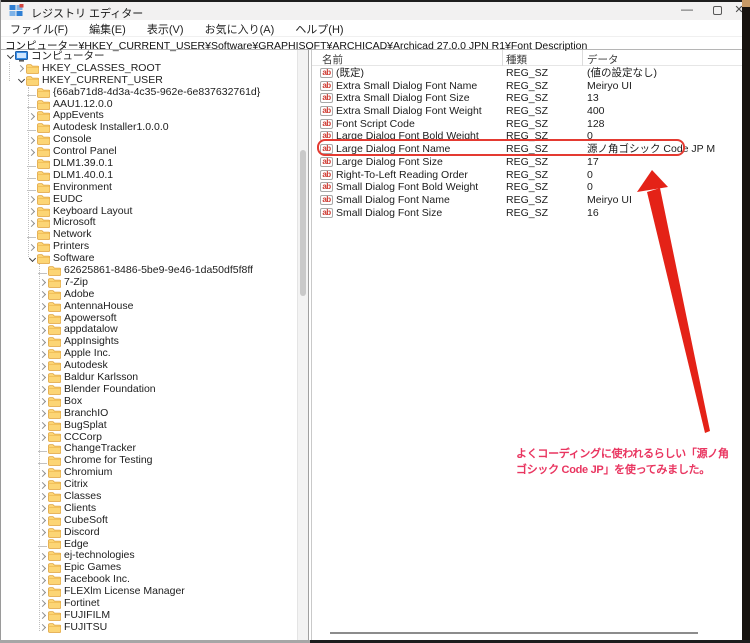 The width and height of the screenshot is (750, 643). Describe the element at coordinates (332, 59) in the screenshot. I see `column-header-name: 名前` at that location.